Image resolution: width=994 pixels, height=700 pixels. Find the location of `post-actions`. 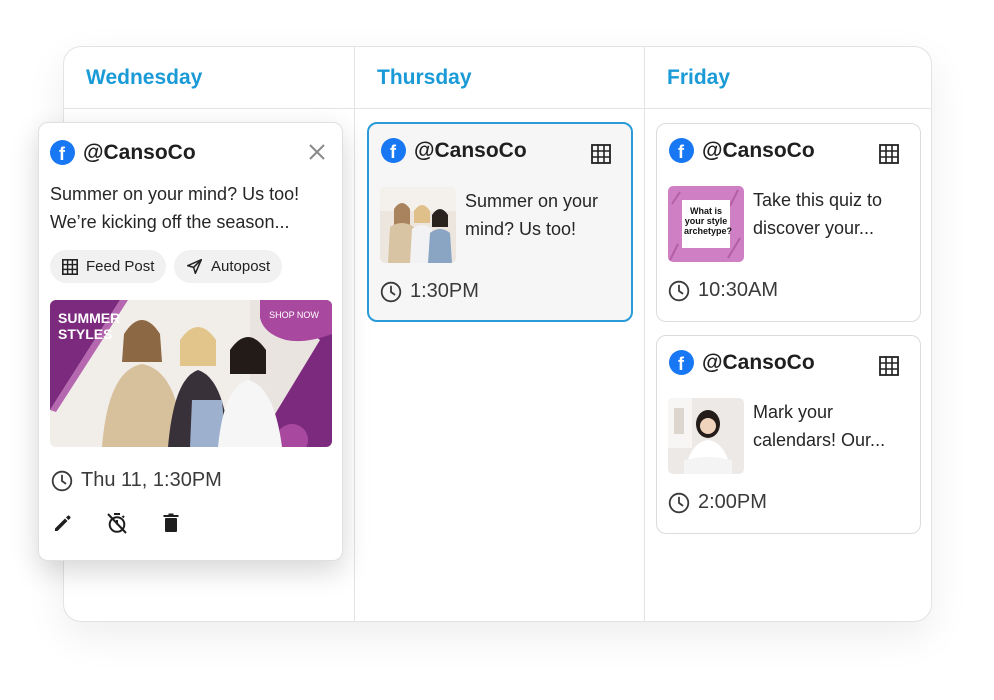

post-actions is located at coordinates (132, 523).